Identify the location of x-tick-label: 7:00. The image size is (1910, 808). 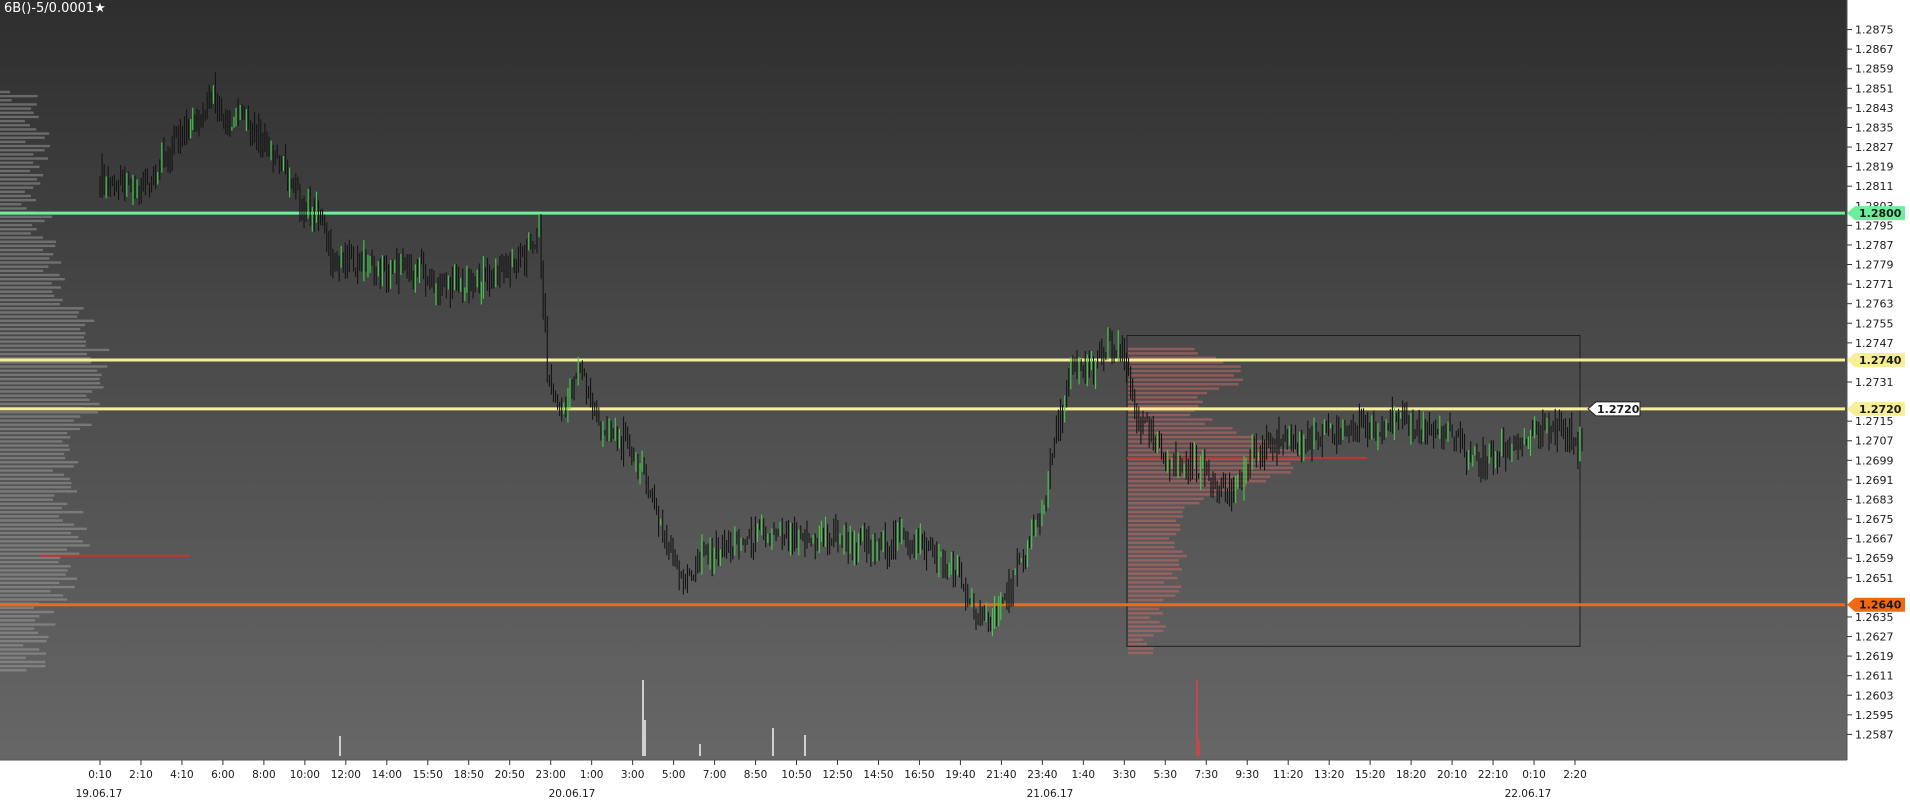
(715, 775).